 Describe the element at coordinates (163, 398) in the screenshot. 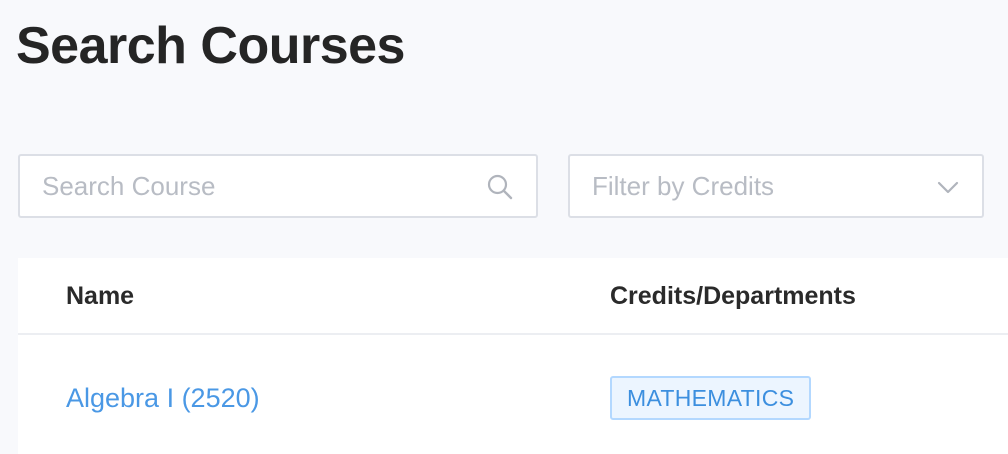

I see `course-link: Algebra I (2520)` at that location.